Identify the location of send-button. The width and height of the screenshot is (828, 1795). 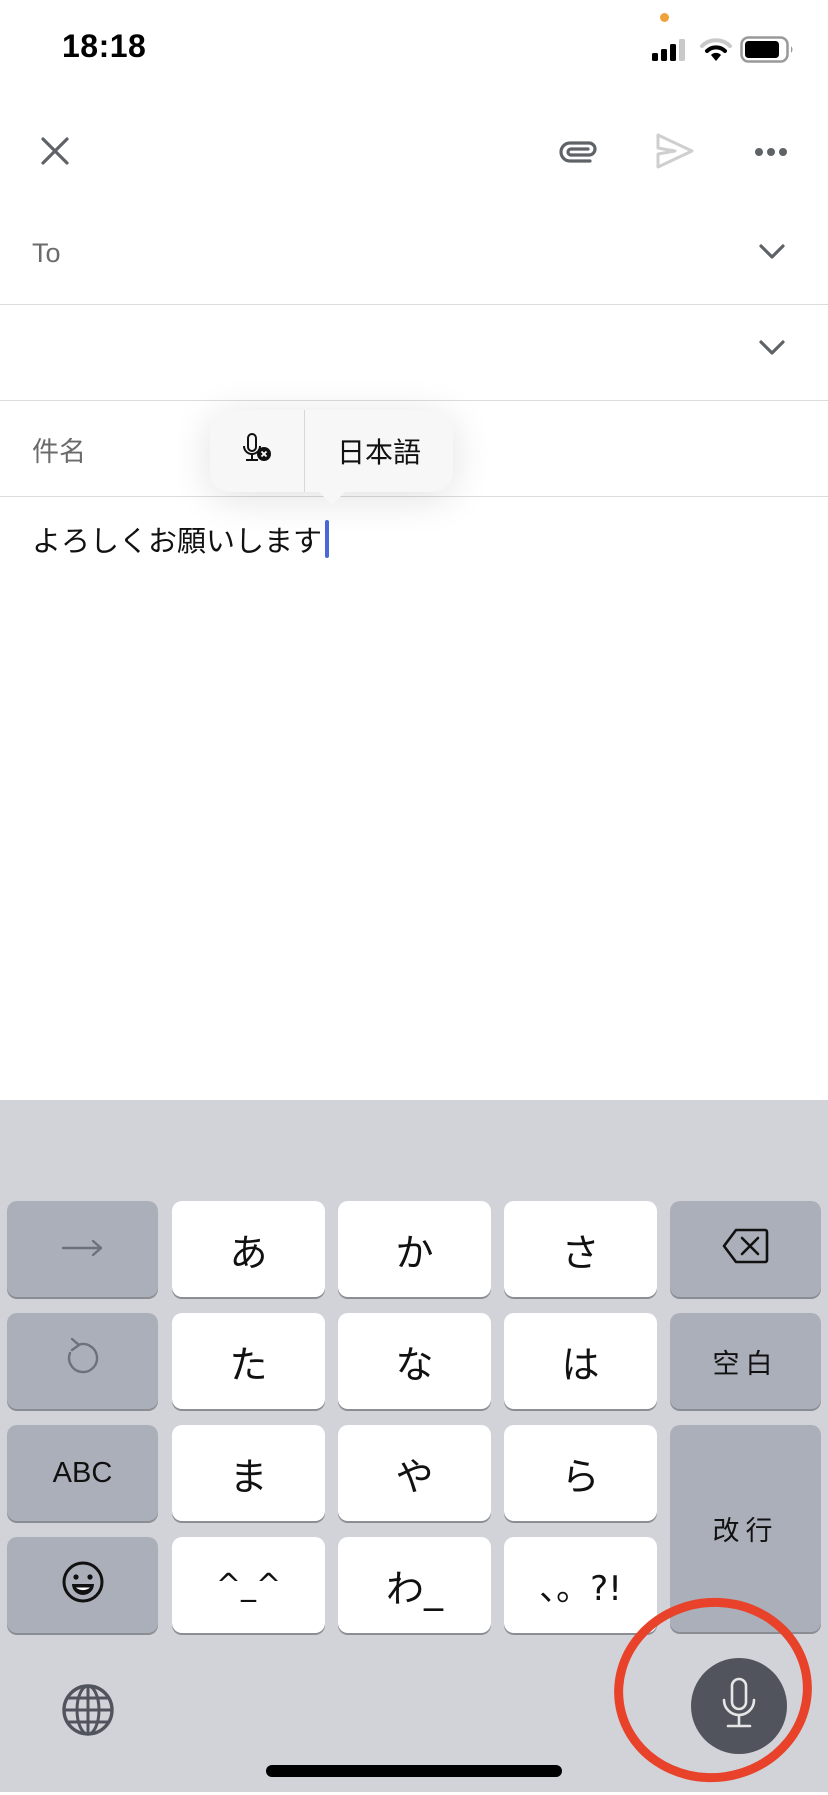
(675, 153).